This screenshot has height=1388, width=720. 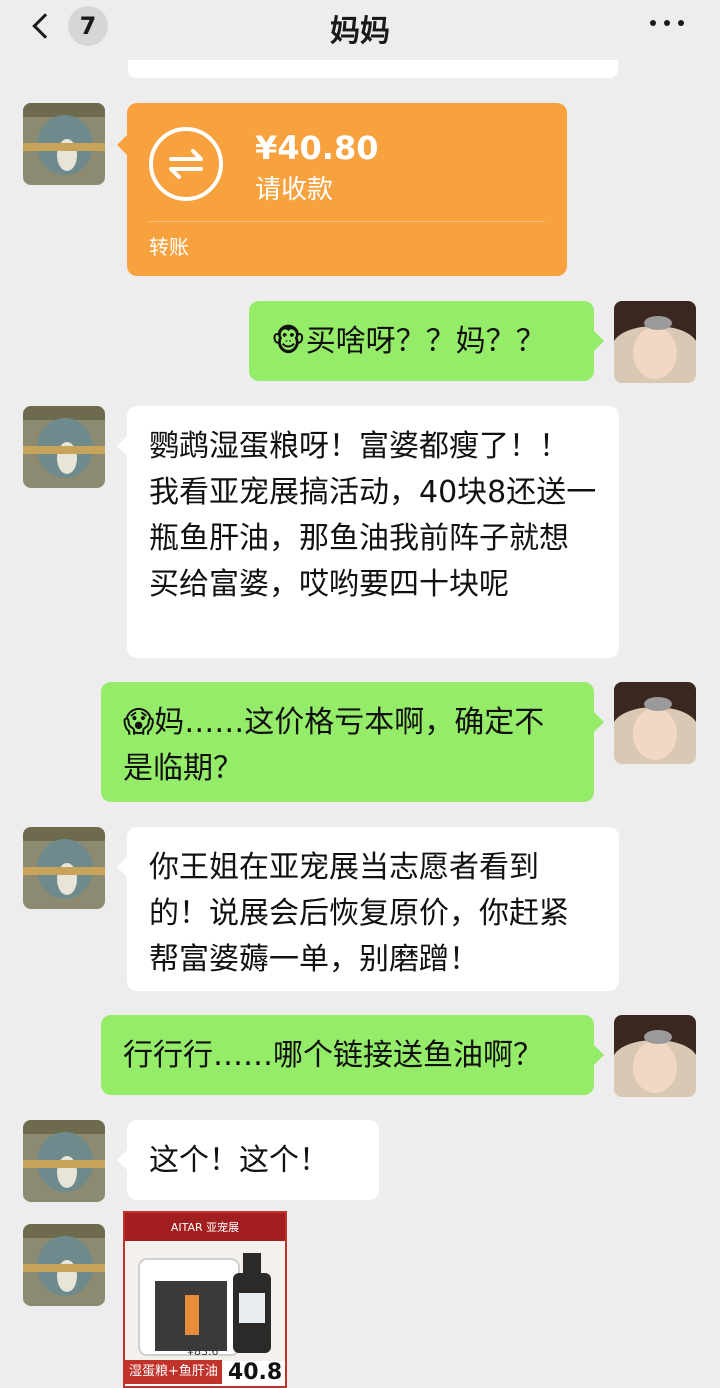 What do you see at coordinates (203, 1351) in the screenshot?
I see `product-original-price: ¥83.6` at bounding box center [203, 1351].